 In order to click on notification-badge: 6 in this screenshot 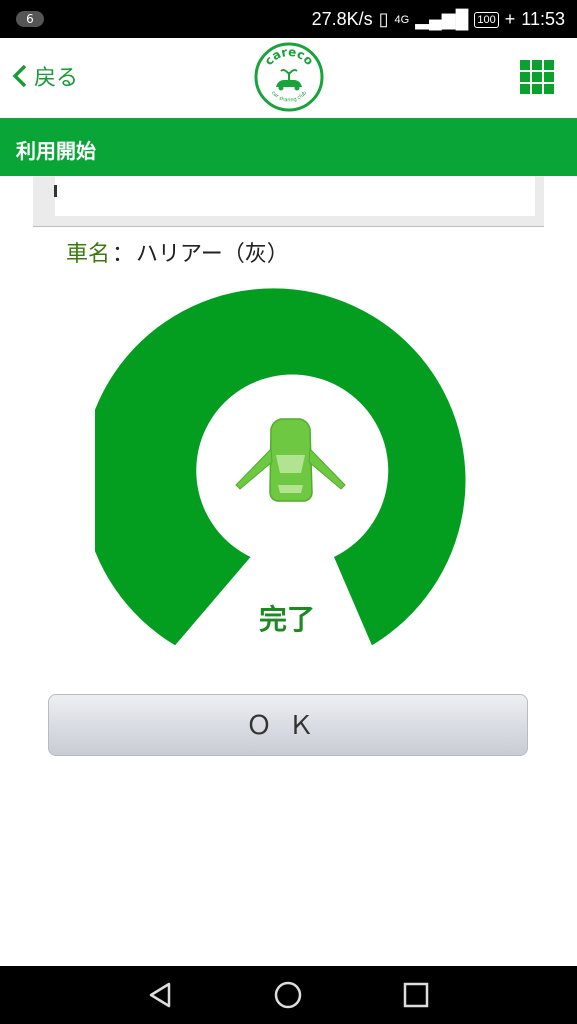, I will do `click(30, 19)`.